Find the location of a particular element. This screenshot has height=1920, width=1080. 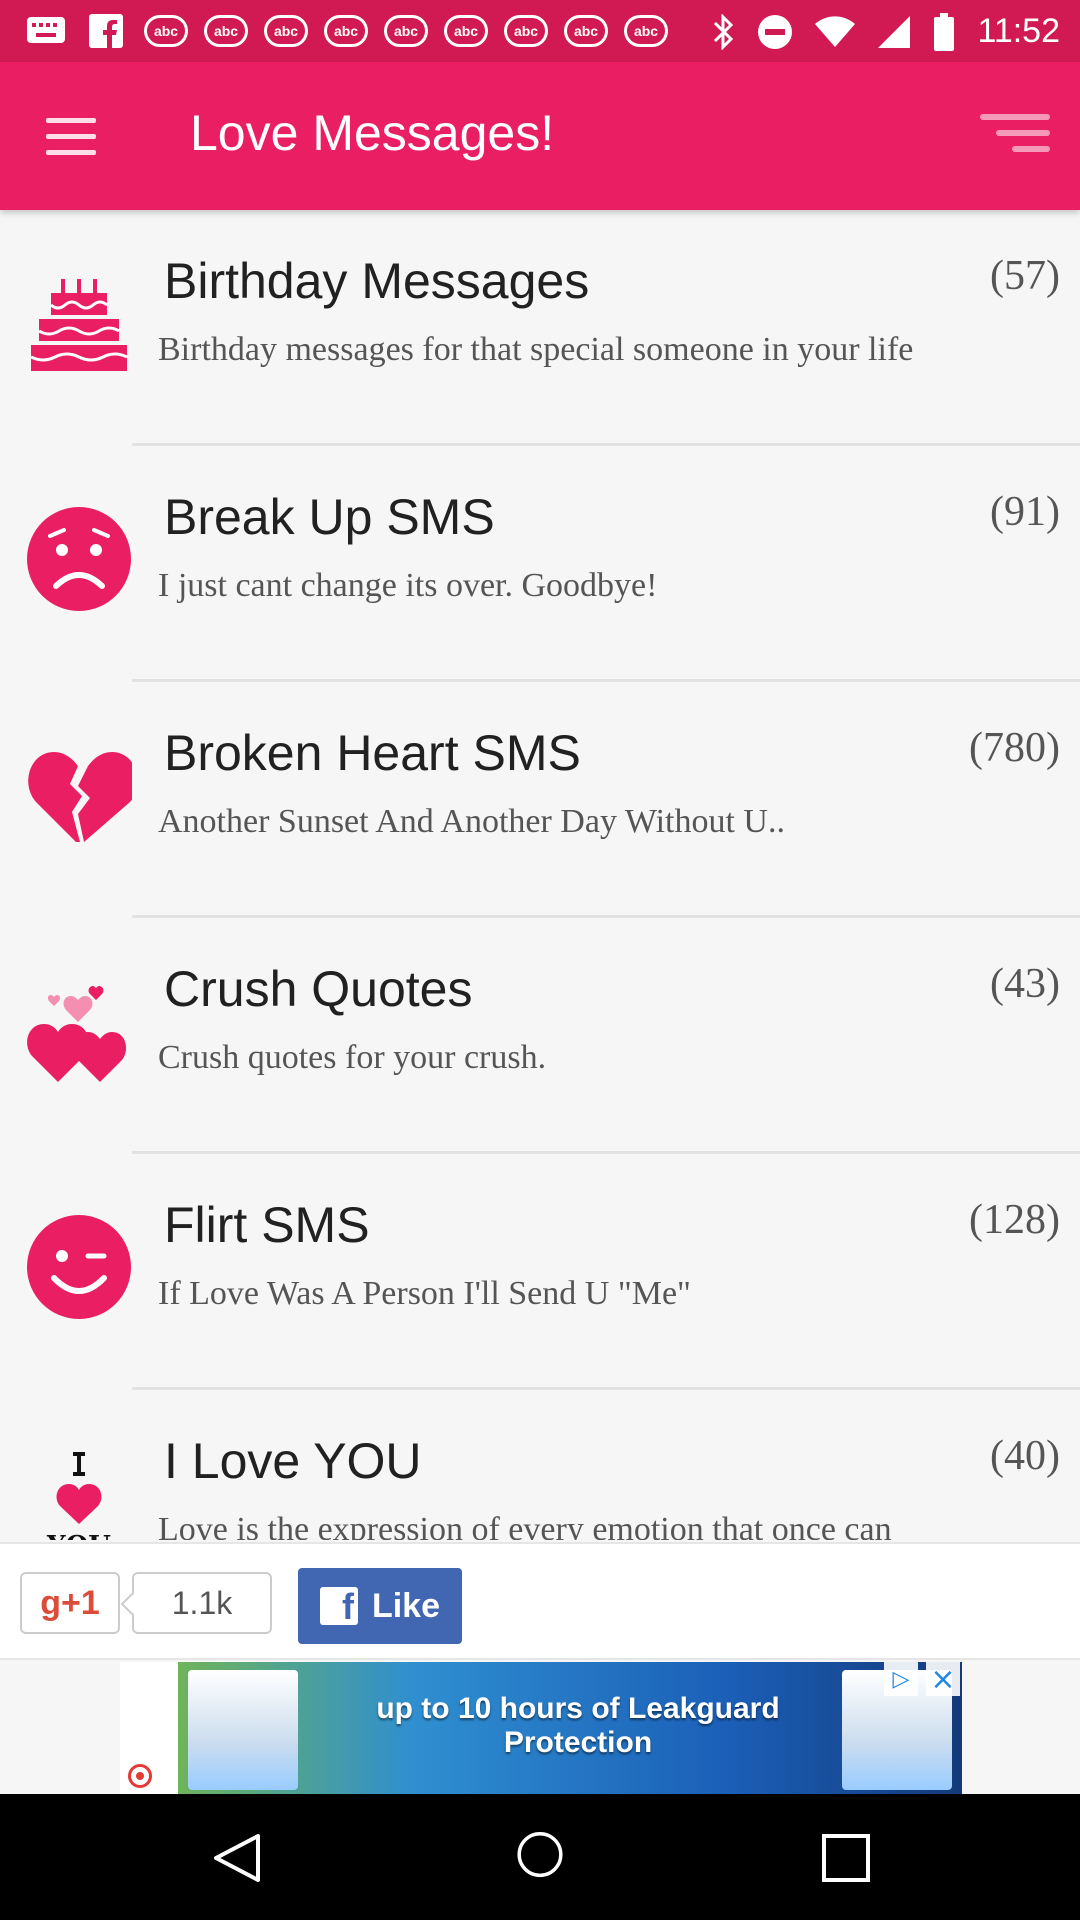

item-title: I Love YOU is located at coordinates (293, 1461).